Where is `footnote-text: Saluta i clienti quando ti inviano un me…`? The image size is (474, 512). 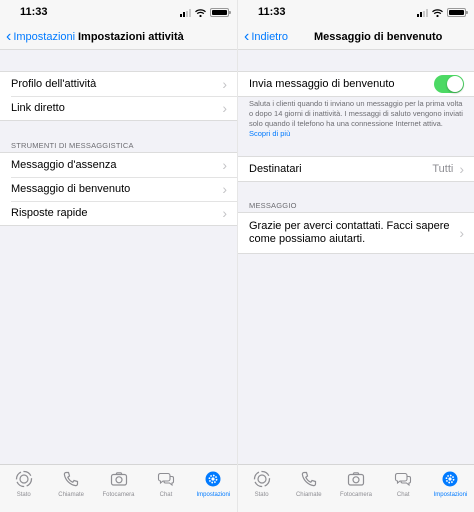 footnote-text: Saluta i clienti quando ti inviano un me… is located at coordinates (356, 113).